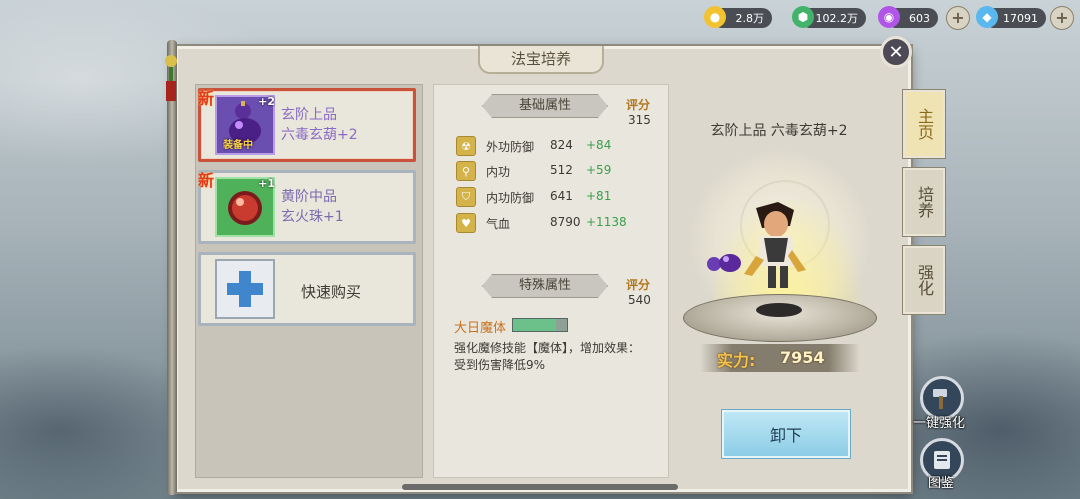 Image resolution: width=1080 pixels, height=499 pixels. Describe the element at coordinates (561, 196) in the screenshot. I see `attr-value: 641` at that location.